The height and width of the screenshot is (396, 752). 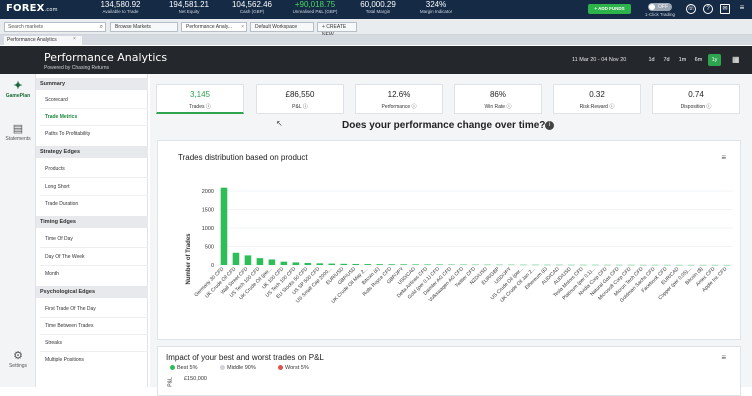 I want to click on panel-tab-strip: Performance Analytics ×, so click(x=376, y=40).